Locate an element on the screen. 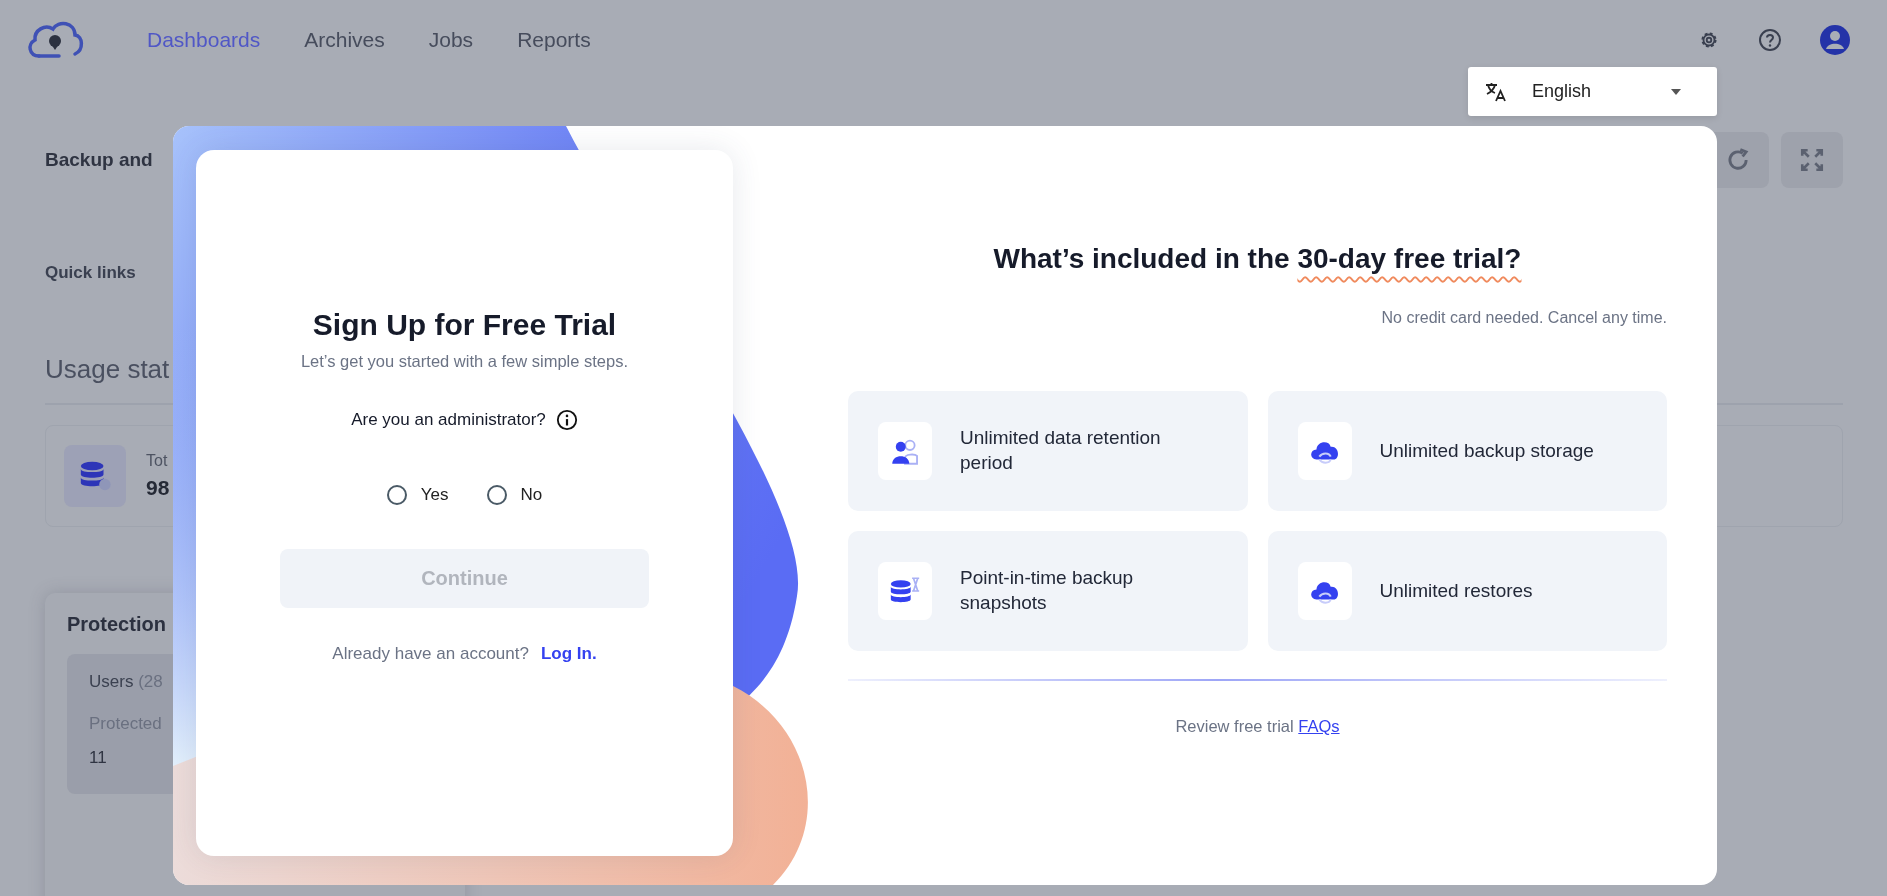 Image resolution: width=1887 pixels, height=896 pixels. feature-label: Unlimited backup storage is located at coordinates (1486, 450).